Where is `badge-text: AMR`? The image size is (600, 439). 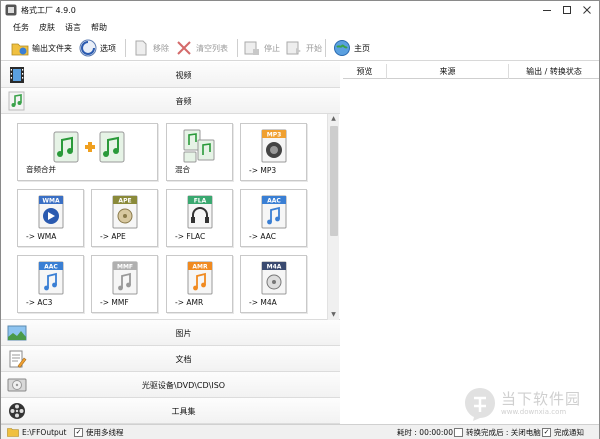 badge-text: AMR is located at coordinates (200, 267).